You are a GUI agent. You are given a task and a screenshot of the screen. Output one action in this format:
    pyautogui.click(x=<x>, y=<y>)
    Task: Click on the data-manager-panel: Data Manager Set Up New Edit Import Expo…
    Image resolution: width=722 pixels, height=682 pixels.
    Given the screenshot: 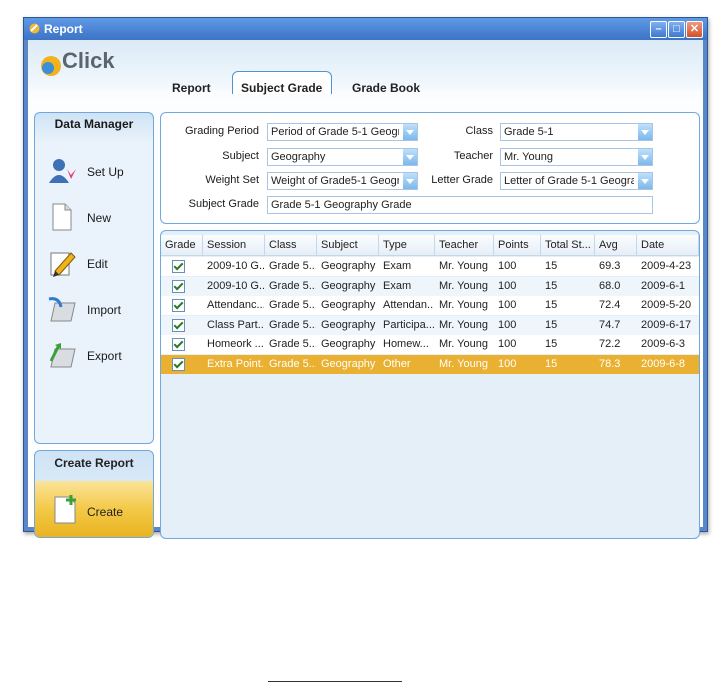 What is the action you would take?
    pyautogui.click(x=94, y=278)
    